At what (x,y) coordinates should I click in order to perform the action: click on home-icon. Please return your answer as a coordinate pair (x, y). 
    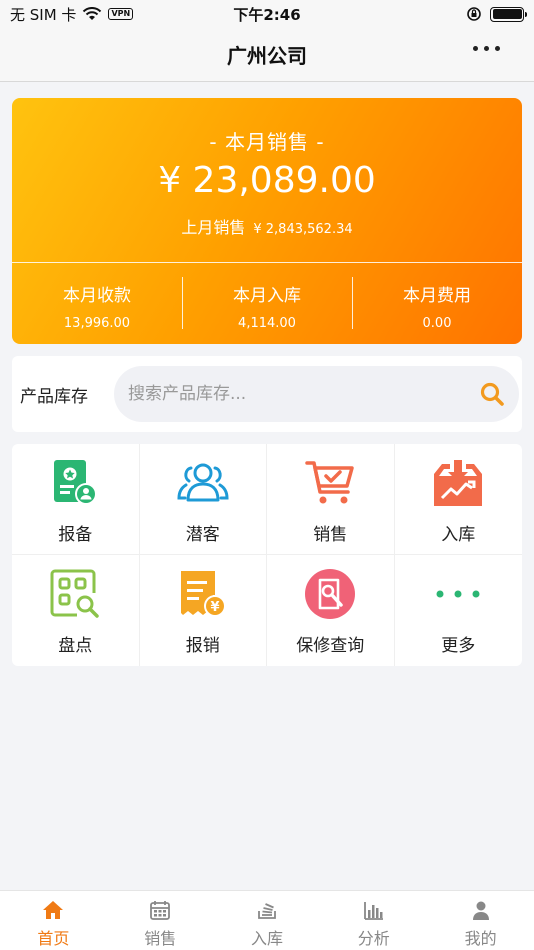
    Looking at the image, I should click on (53, 910).